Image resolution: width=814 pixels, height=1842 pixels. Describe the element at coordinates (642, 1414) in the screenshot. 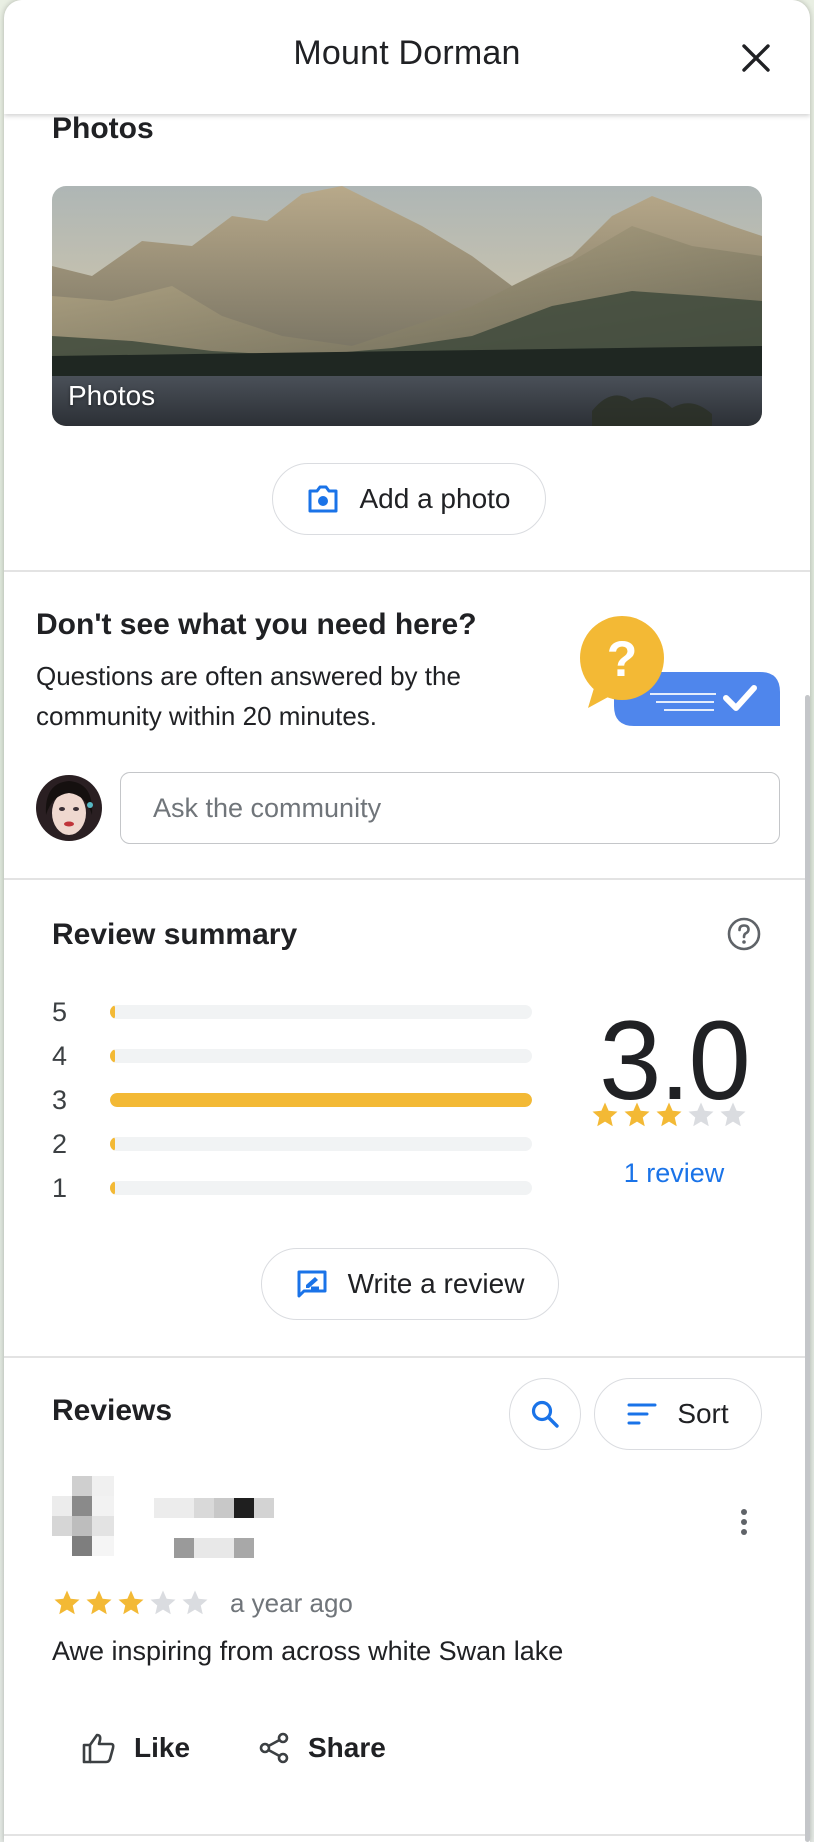

I see `sort-icon` at that location.